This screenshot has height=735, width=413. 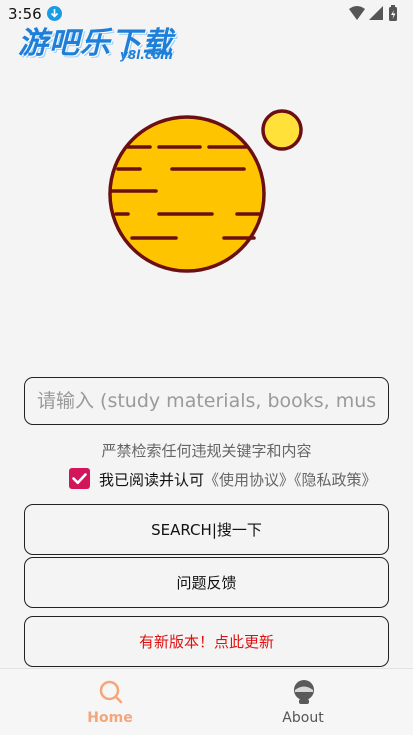 What do you see at coordinates (110, 718) in the screenshot?
I see `nav-home-label: Home` at bounding box center [110, 718].